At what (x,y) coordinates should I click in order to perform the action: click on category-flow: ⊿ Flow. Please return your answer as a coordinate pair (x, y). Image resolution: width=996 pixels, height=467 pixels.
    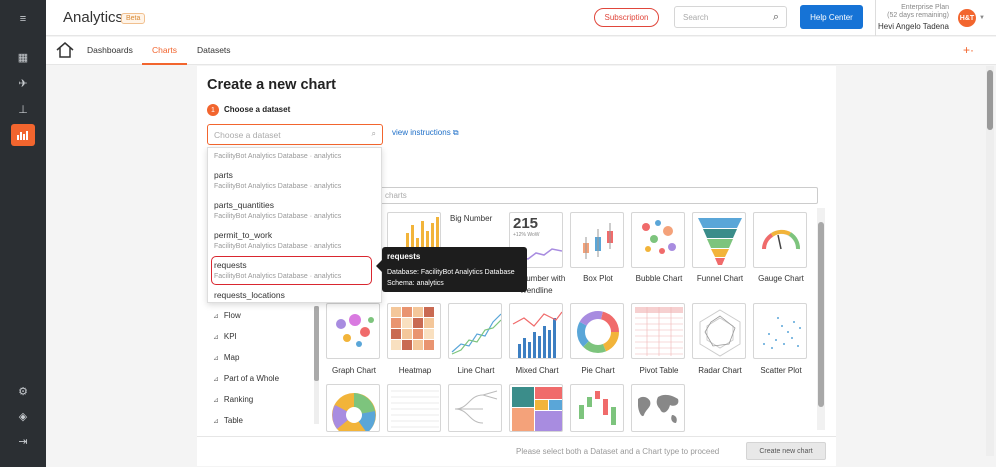
    Looking at the image, I should click on (227, 315).